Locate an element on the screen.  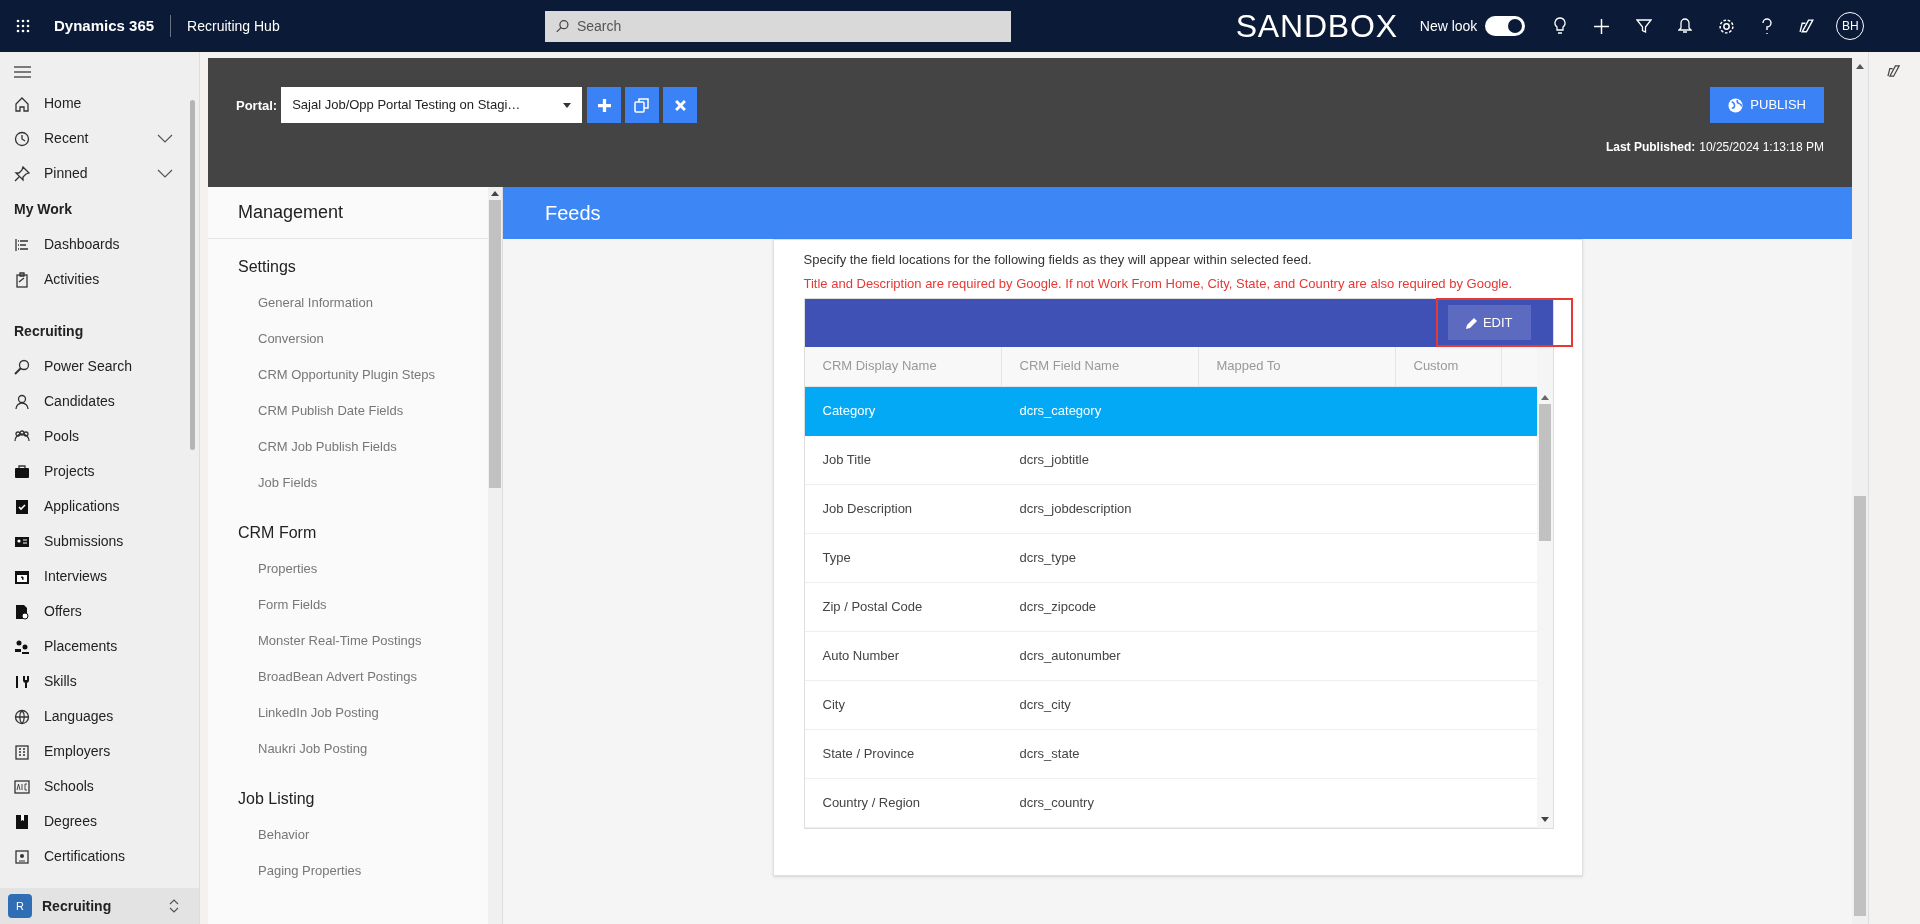
area-switcher: R Recruiting is located at coordinates (99, 906).